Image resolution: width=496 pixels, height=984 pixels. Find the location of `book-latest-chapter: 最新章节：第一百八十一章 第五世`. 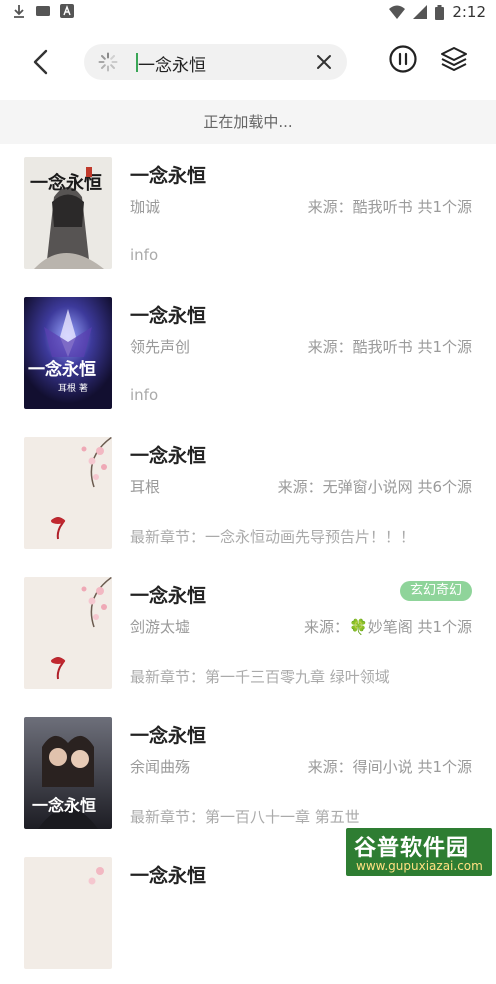

book-latest-chapter: 最新章节：第一百八十一章 第五世 is located at coordinates (245, 817).